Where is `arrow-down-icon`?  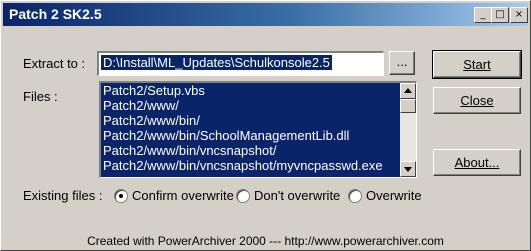
arrow-down-icon is located at coordinates (408, 169).